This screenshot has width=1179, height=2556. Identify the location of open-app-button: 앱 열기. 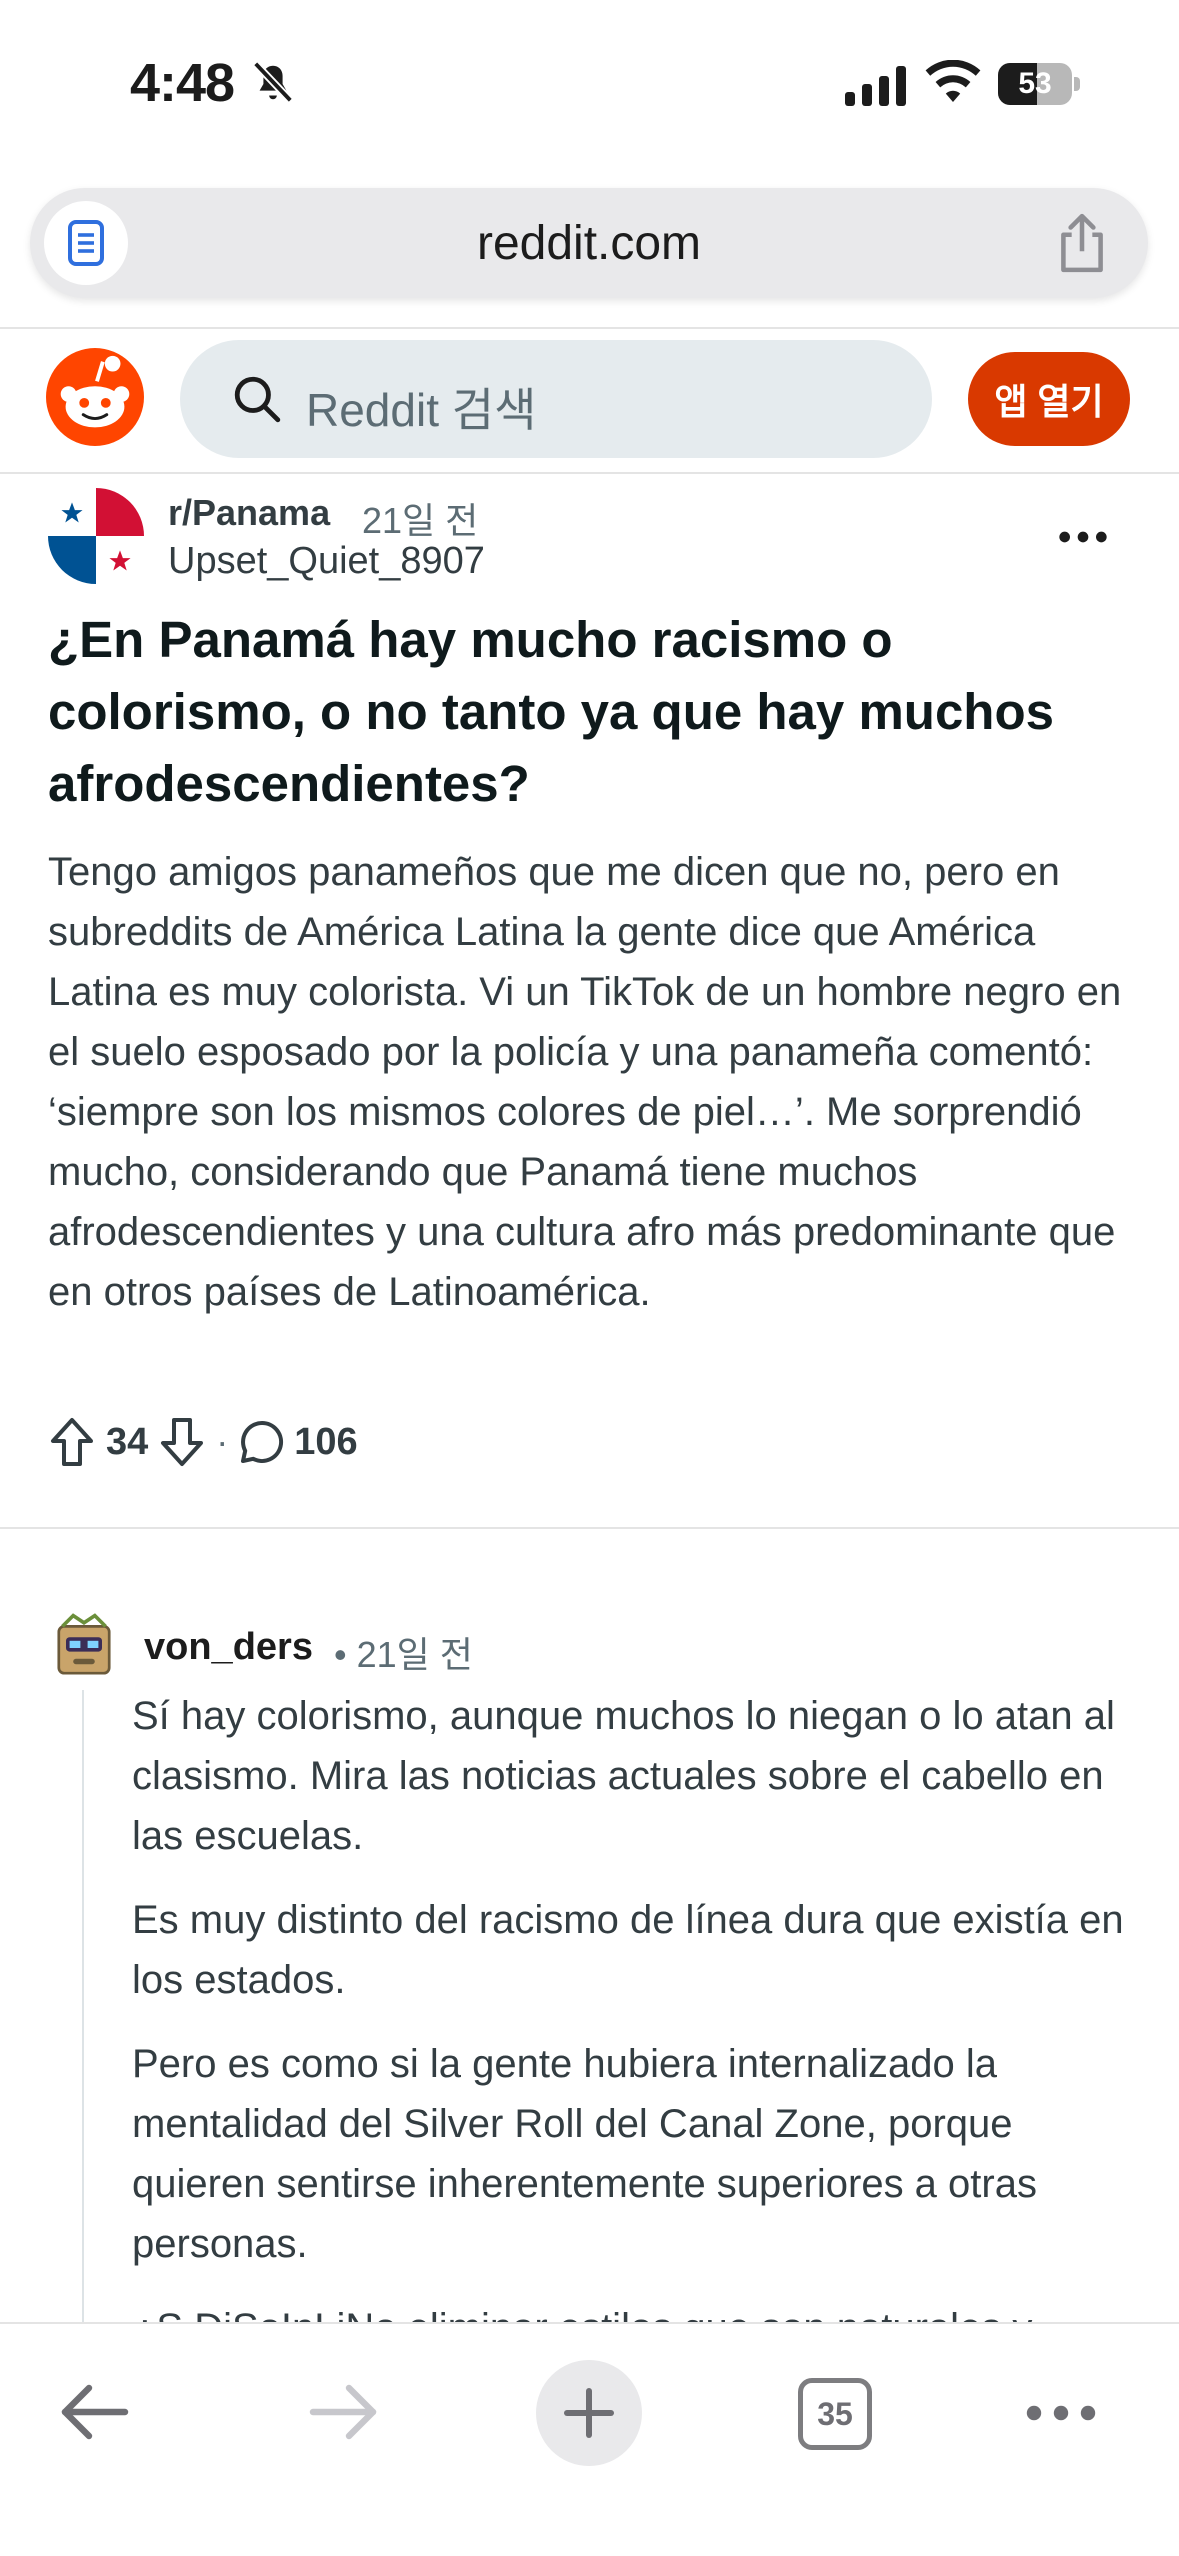
(1049, 399).